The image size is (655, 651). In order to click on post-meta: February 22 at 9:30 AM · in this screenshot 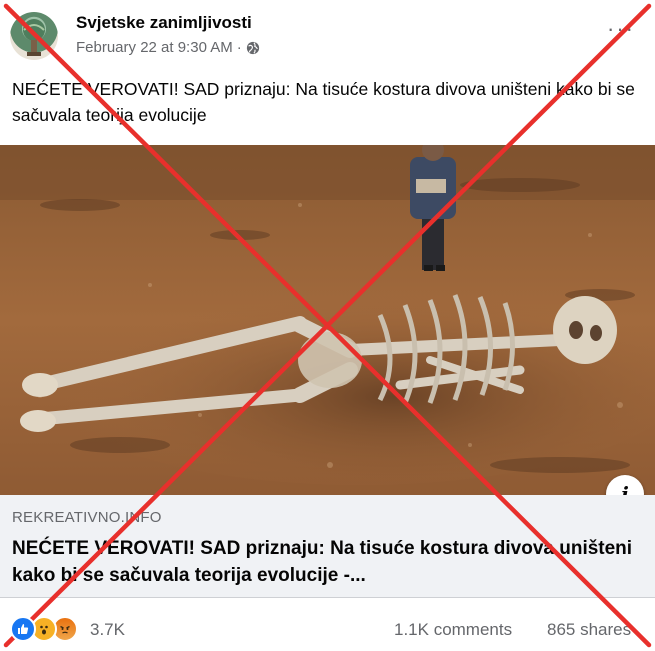, I will do `click(168, 47)`.